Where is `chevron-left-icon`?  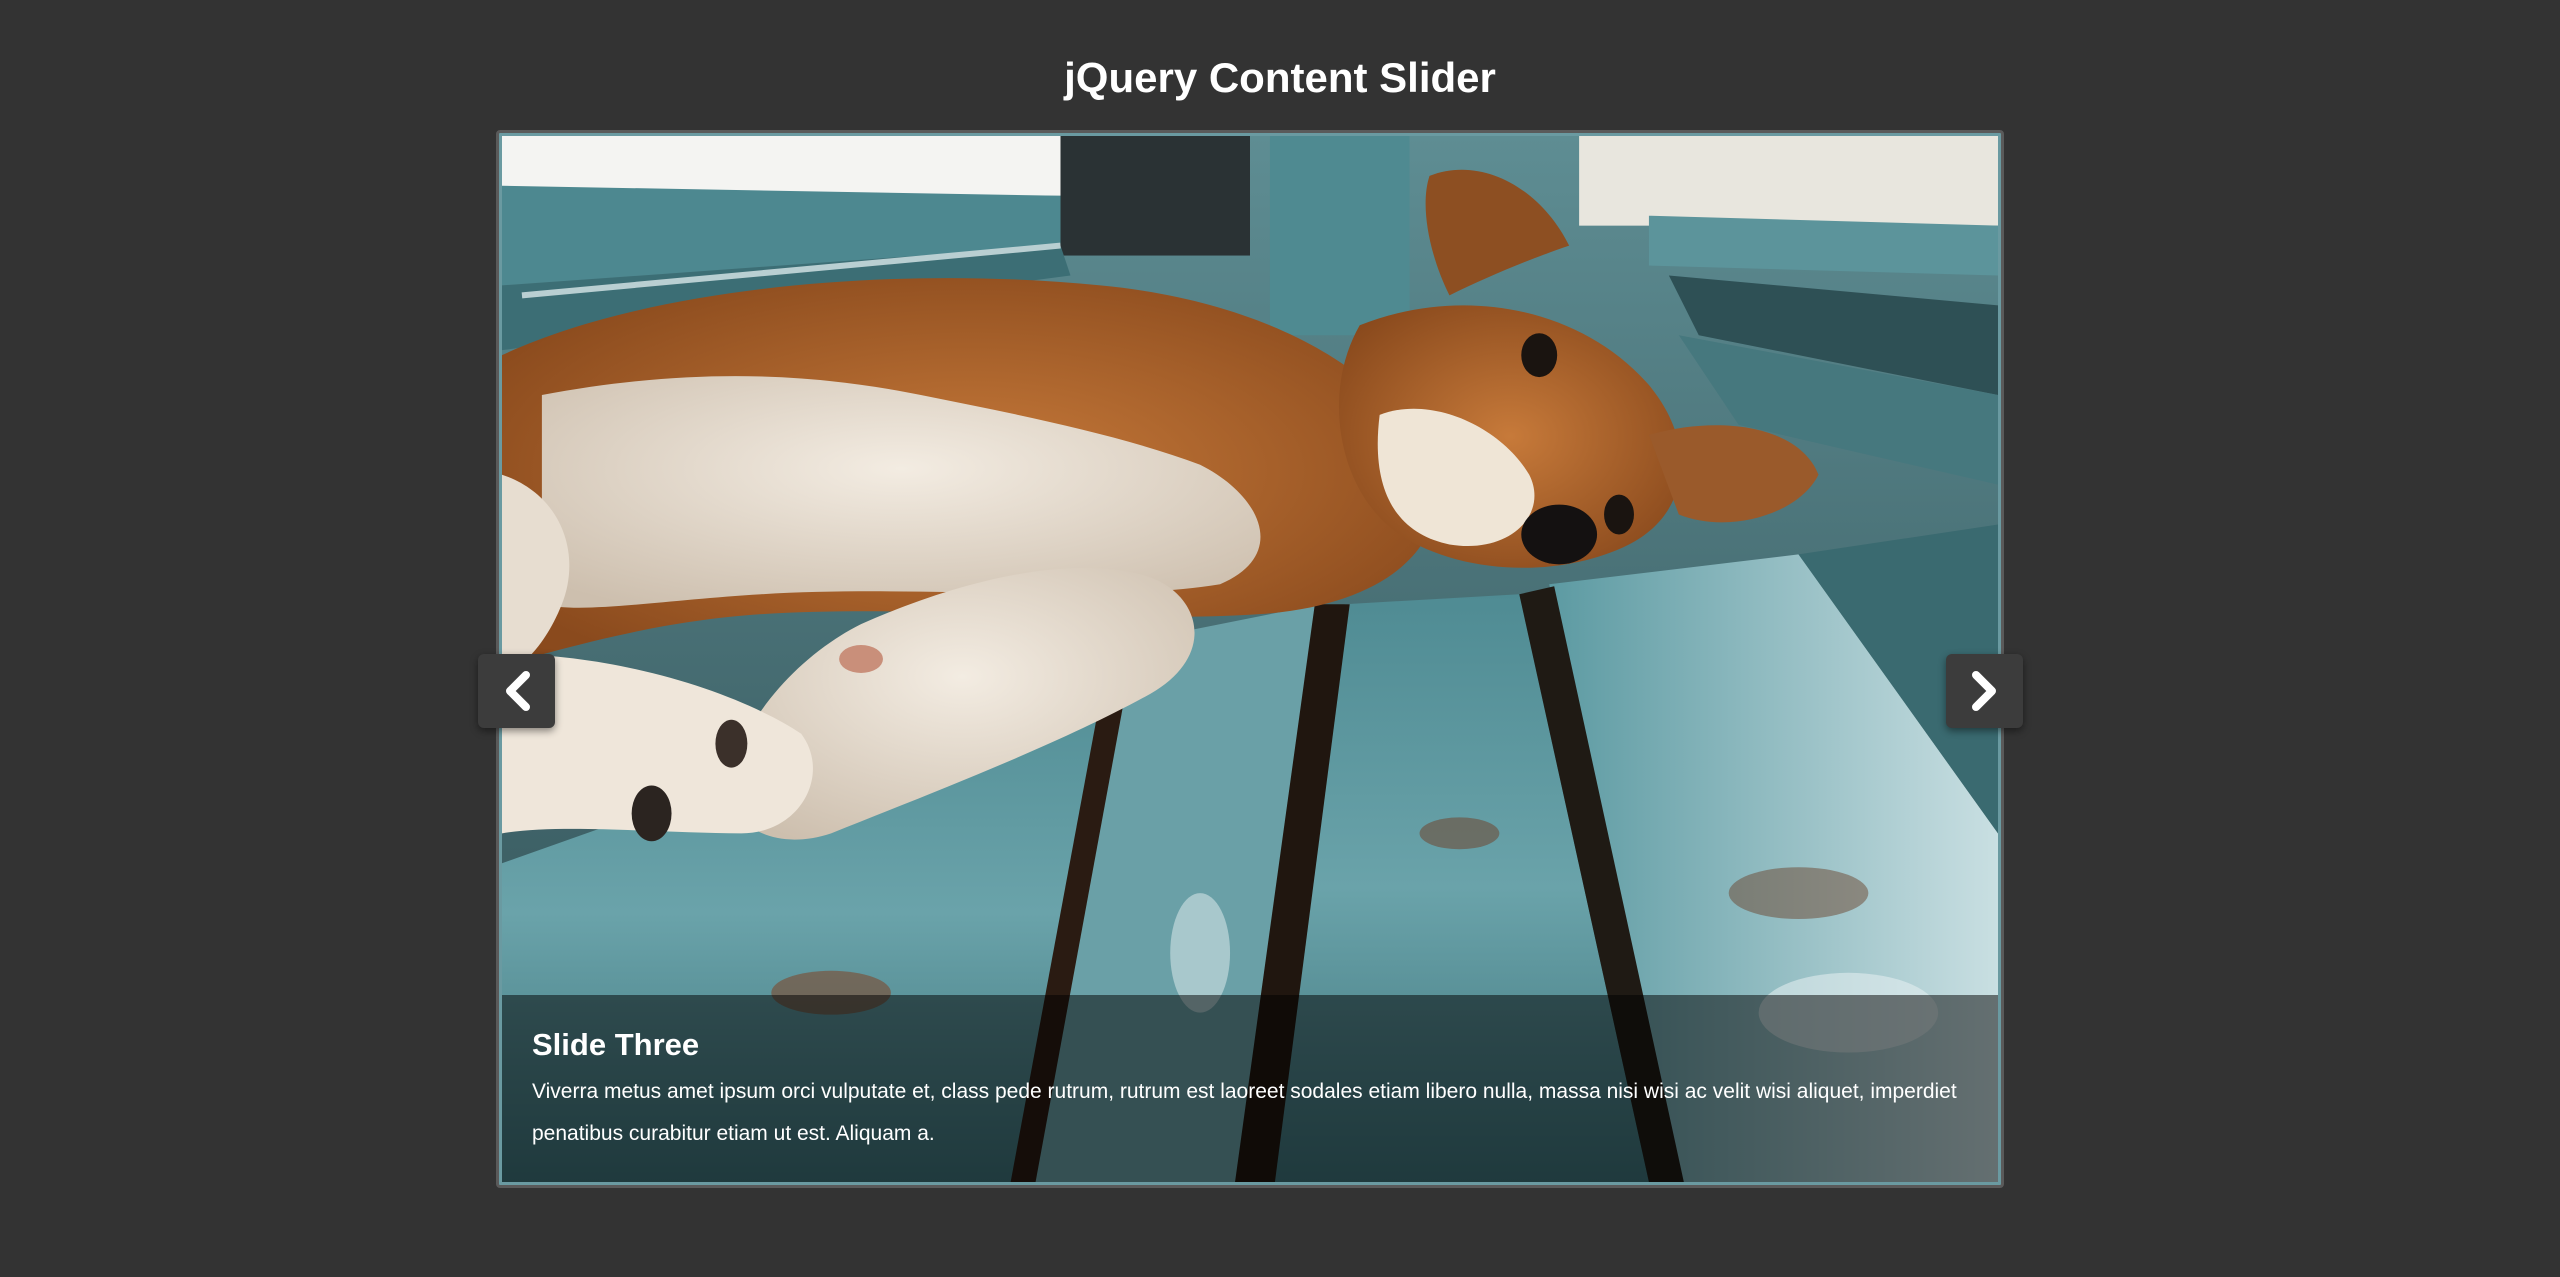 chevron-left-icon is located at coordinates (517, 691).